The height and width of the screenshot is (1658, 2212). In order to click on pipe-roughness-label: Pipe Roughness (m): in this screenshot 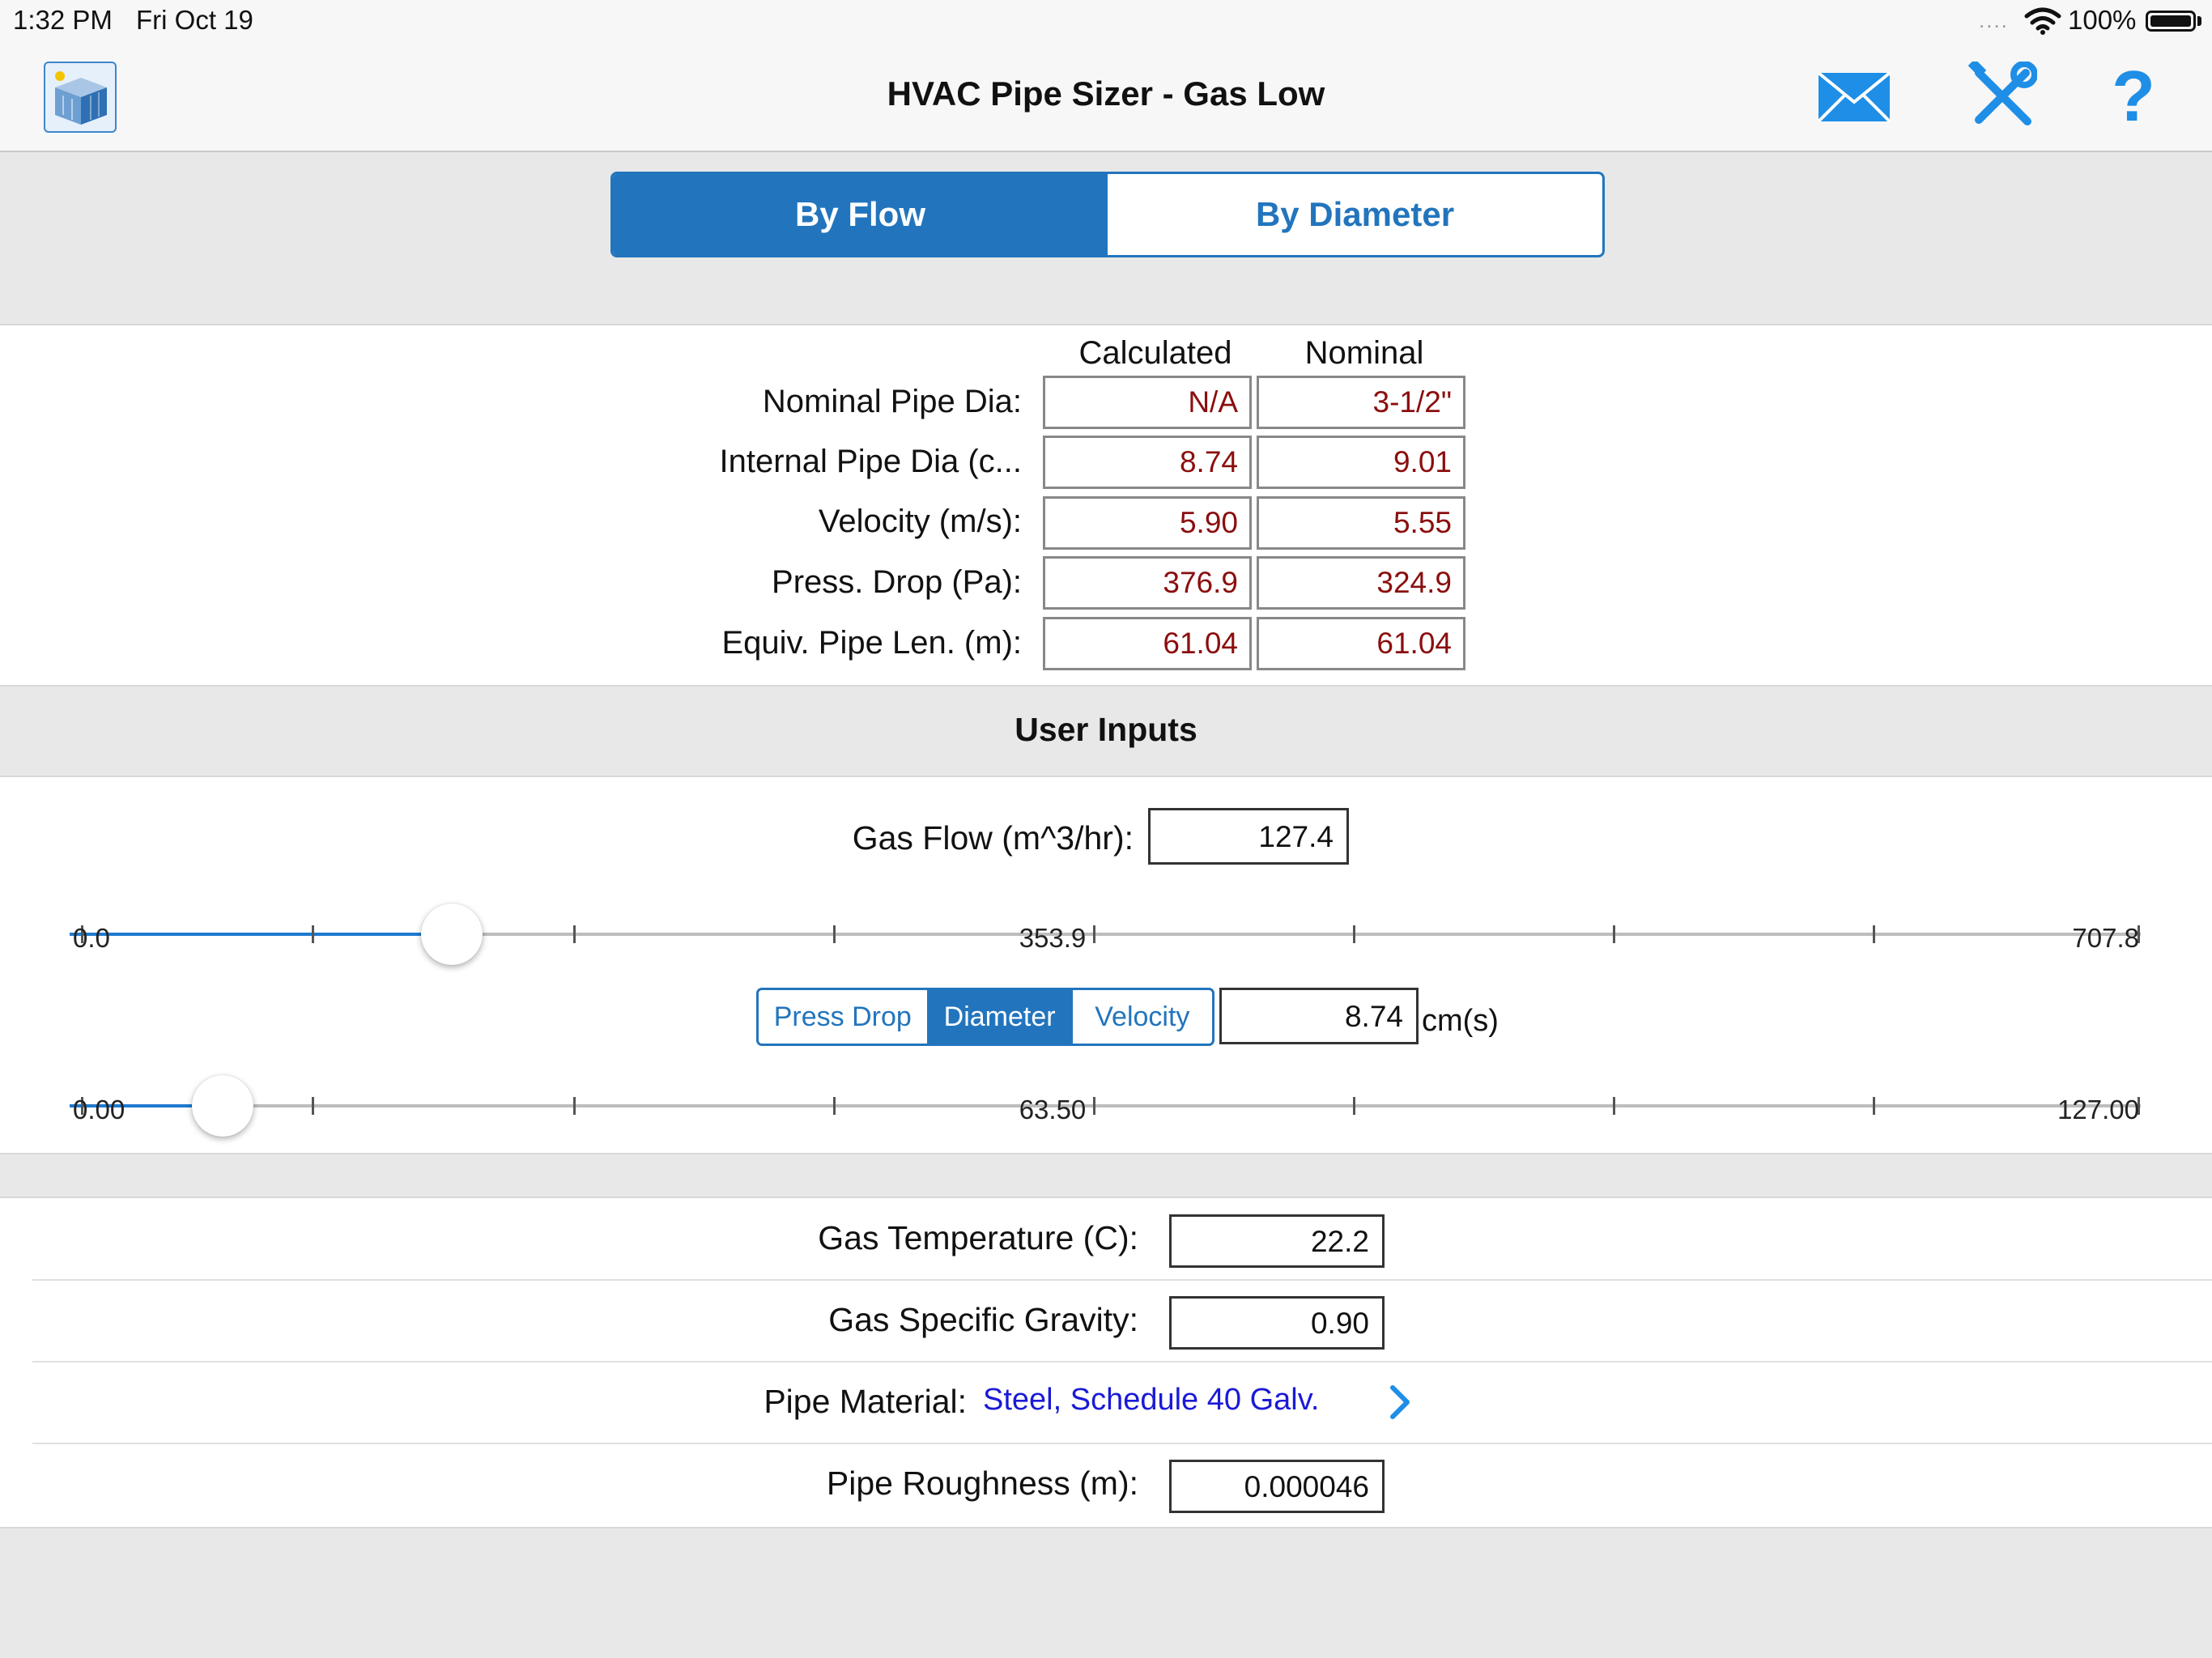, I will do `click(982, 1483)`.